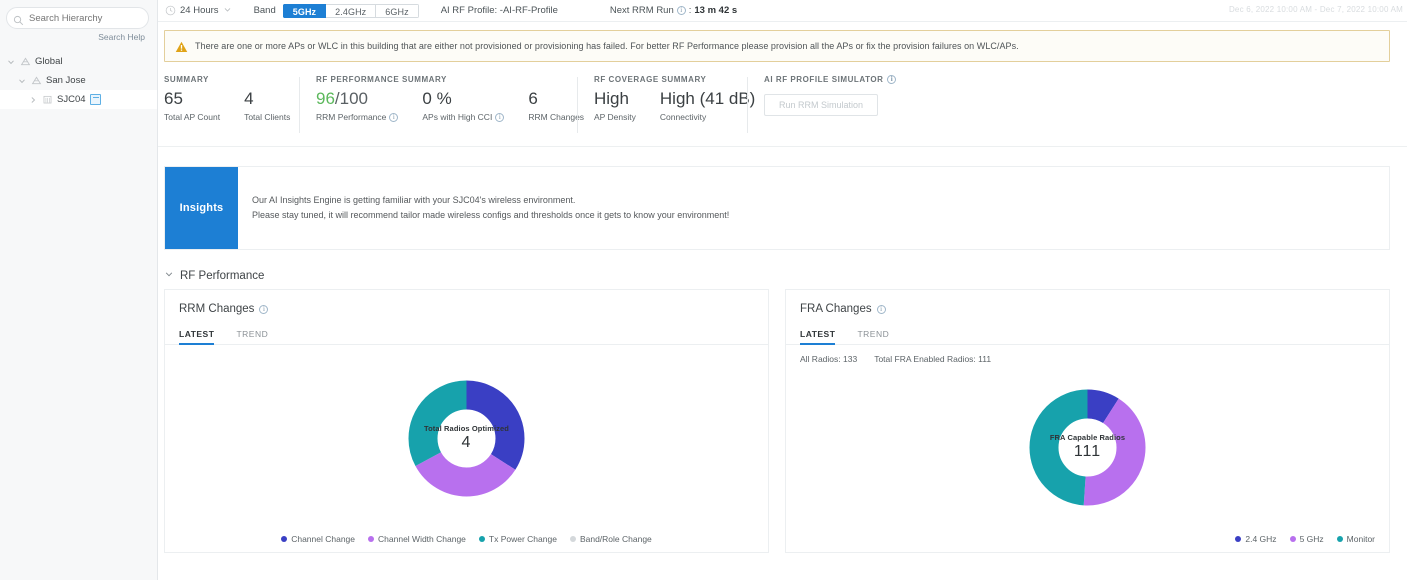 Image resolution: width=1407 pixels, height=580 pixels. What do you see at coordinates (95, 99) in the screenshot?
I see `floor-plan-badge-icon` at bounding box center [95, 99].